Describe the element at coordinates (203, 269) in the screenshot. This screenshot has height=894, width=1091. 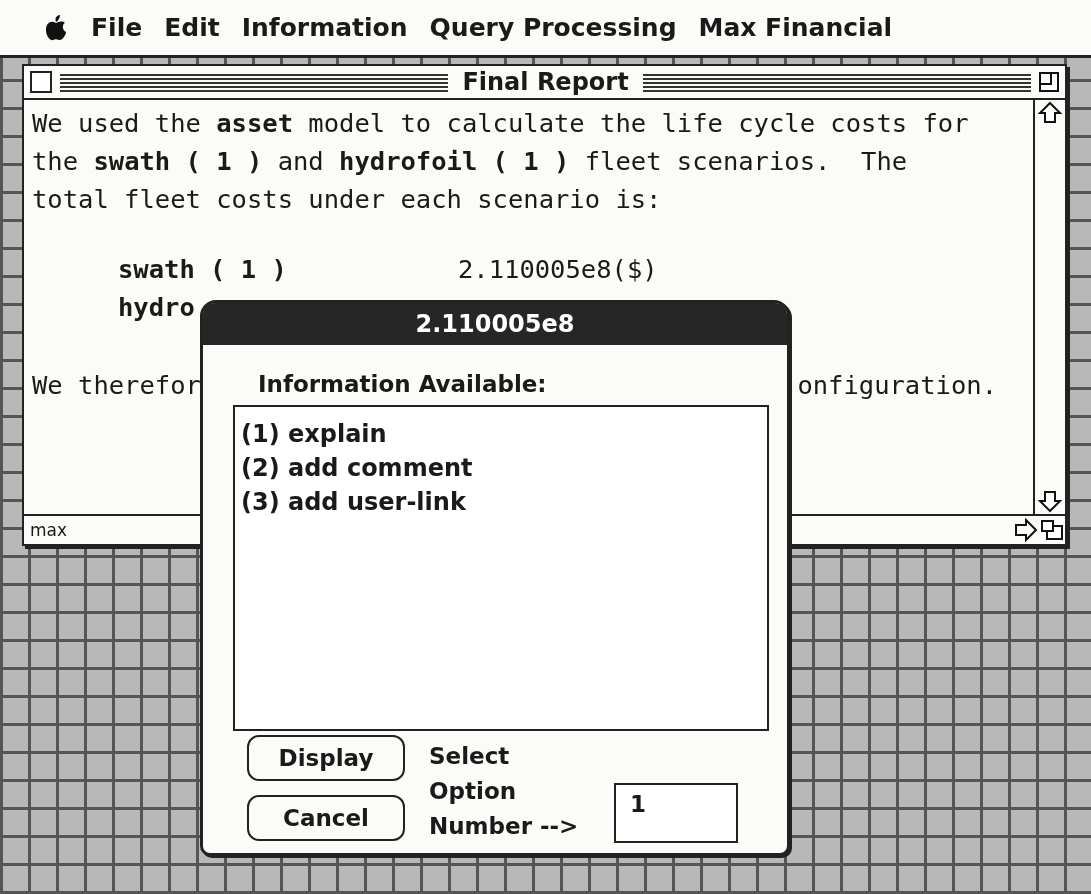
I see `scenario-name: swath ( 1 )` at that location.